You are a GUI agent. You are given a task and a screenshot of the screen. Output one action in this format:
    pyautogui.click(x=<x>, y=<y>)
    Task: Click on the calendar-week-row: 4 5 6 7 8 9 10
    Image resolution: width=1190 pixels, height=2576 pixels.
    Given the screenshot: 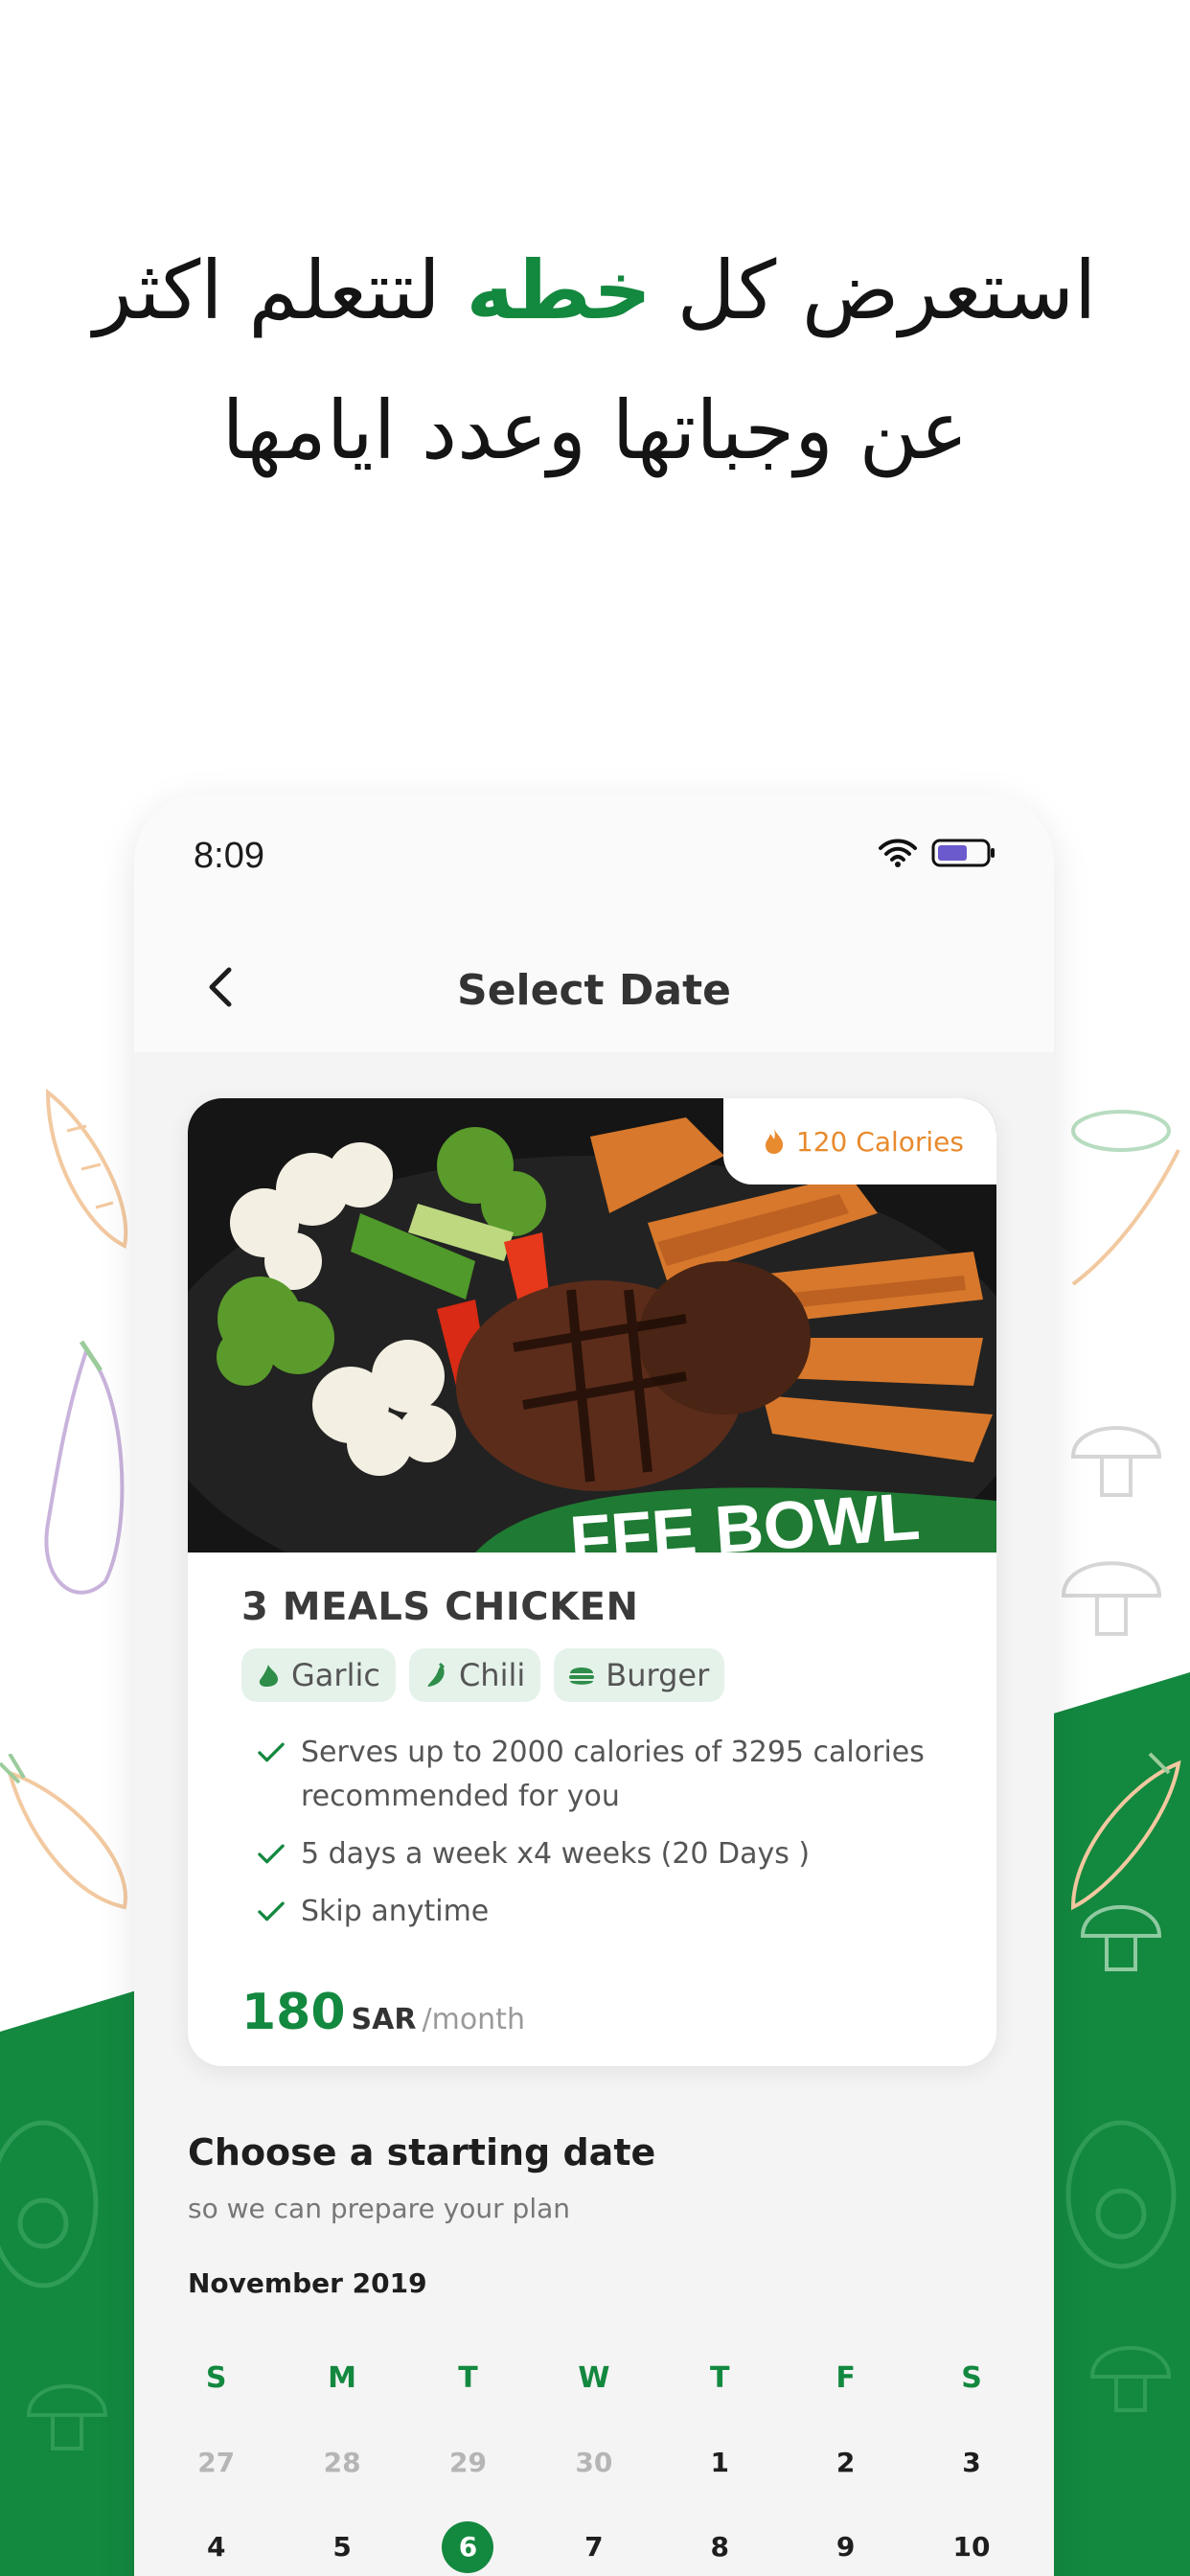 What is the action you would take?
    pyautogui.click(x=594, y=2540)
    